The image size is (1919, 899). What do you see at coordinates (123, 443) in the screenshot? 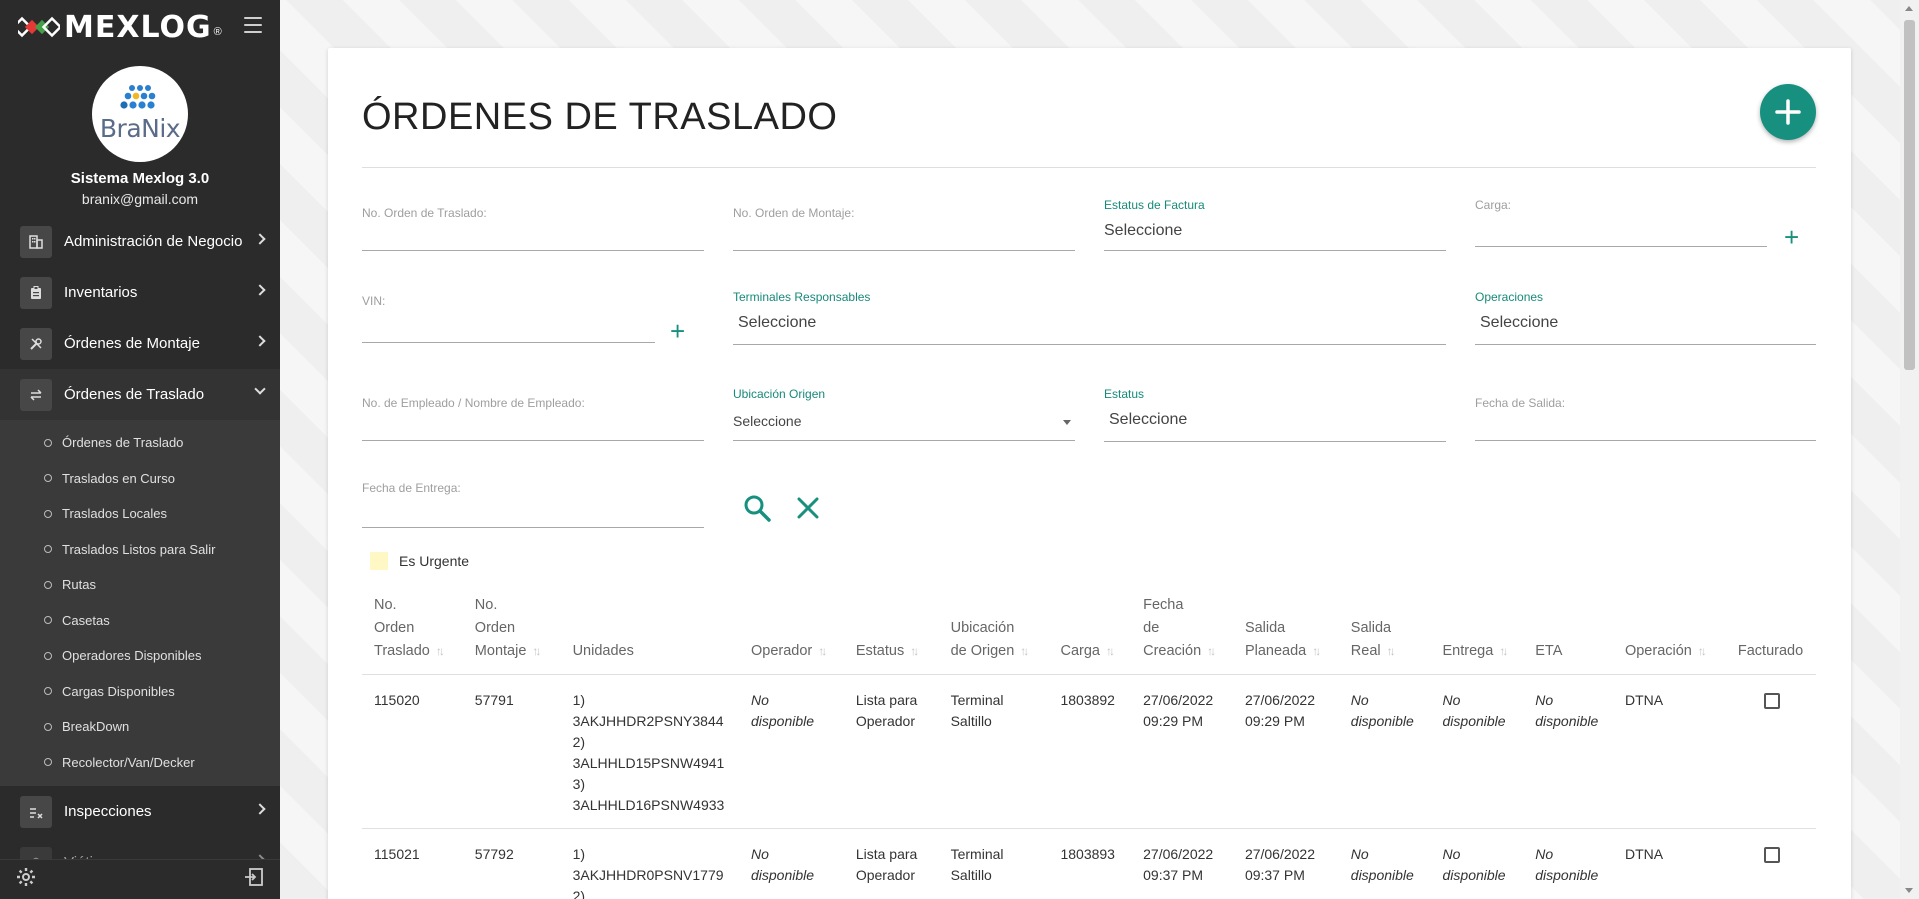
I see `submenu-label: Órdenes de Traslado` at bounding box center [123, 443].